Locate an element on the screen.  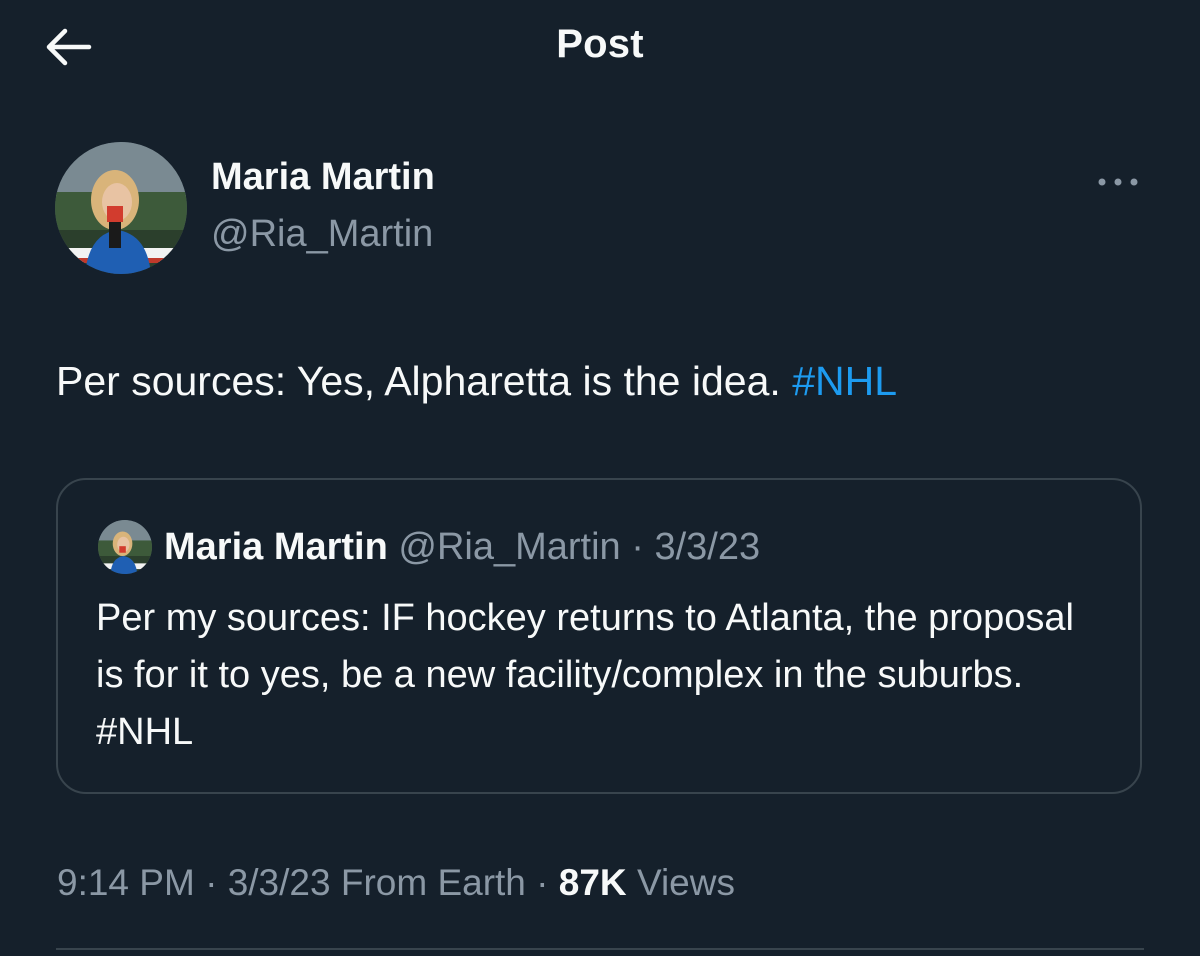
top-bar: Post is located at coordinates (600, 50).